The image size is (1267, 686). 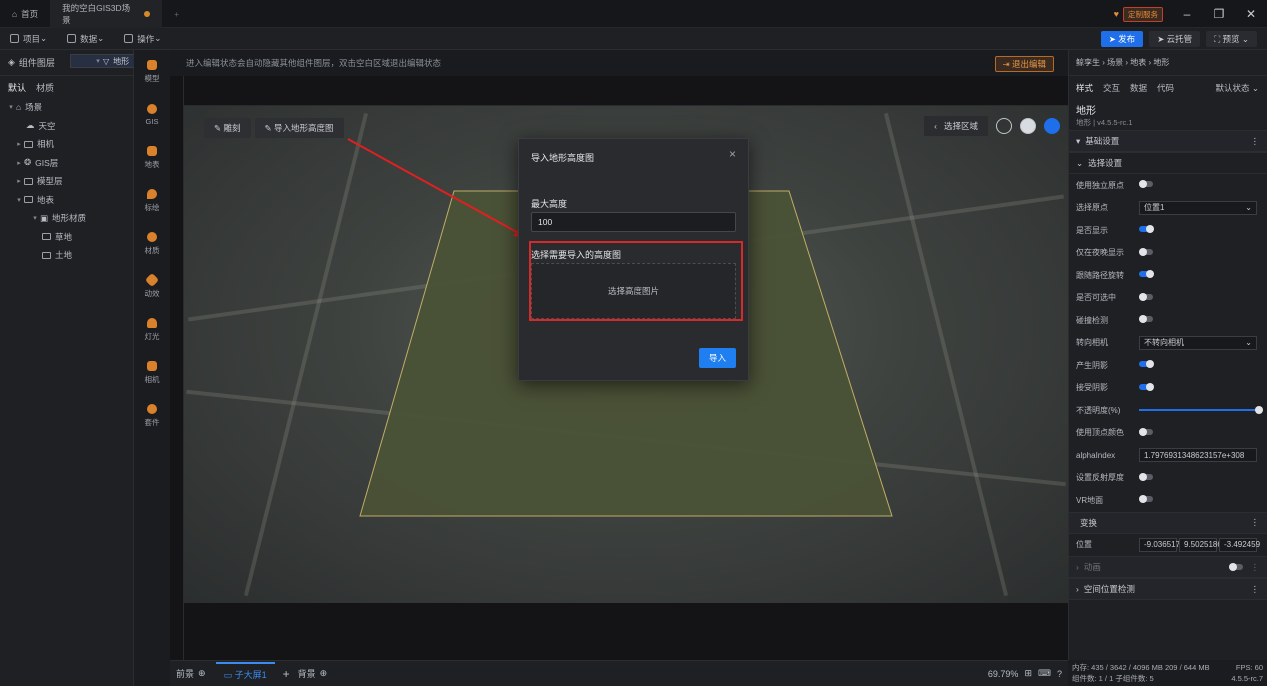 What do you see at coordinates (1028, 673) in the screenshot?
I see `fit-icon: ⊞` at bounding box center [1028, 673].